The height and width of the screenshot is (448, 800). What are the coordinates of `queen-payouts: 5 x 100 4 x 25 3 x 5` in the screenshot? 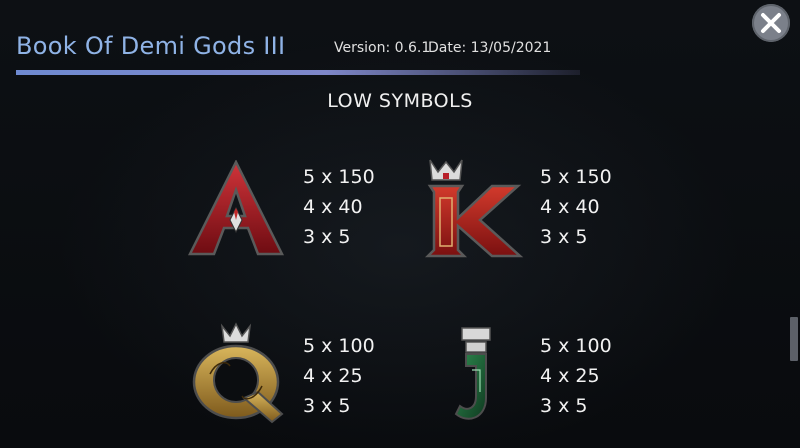 It's located at (339, 376).